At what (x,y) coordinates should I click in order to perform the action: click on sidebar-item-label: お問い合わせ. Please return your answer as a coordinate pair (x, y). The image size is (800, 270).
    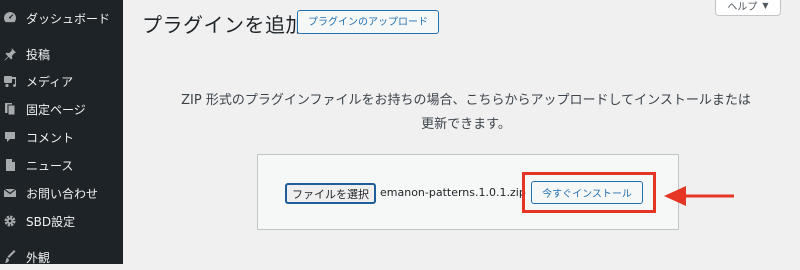
    Looking at the image, I should click on (62, 193).